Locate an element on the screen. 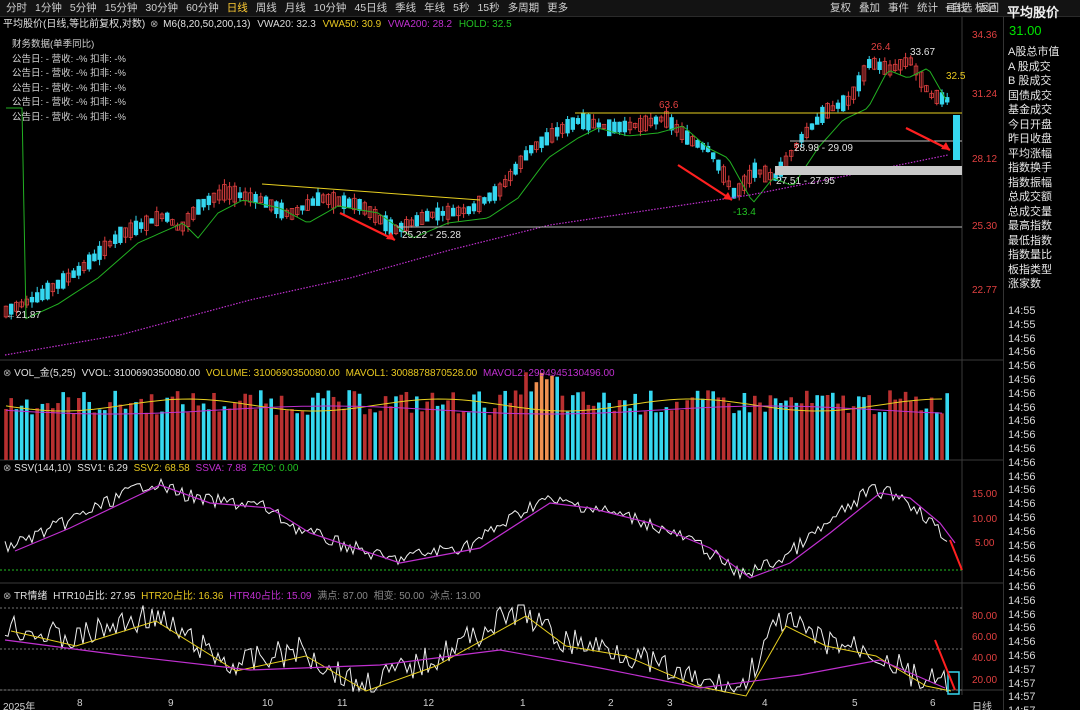  timeframe-tab: 月线 is located at coordinates (295, 8).